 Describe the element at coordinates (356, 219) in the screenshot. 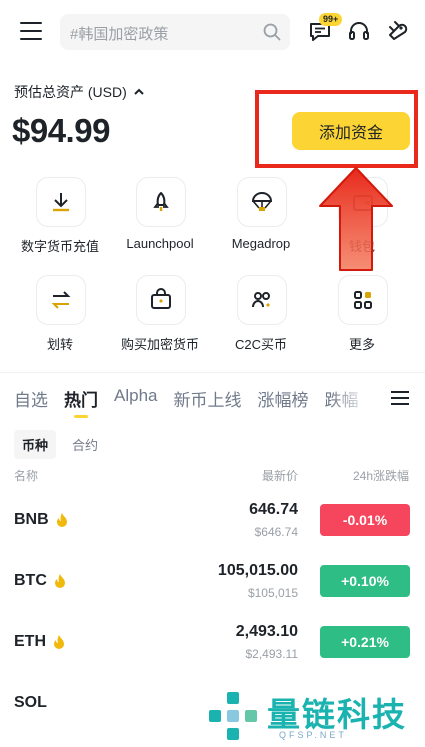

I see `annotation-arrow` at that location.